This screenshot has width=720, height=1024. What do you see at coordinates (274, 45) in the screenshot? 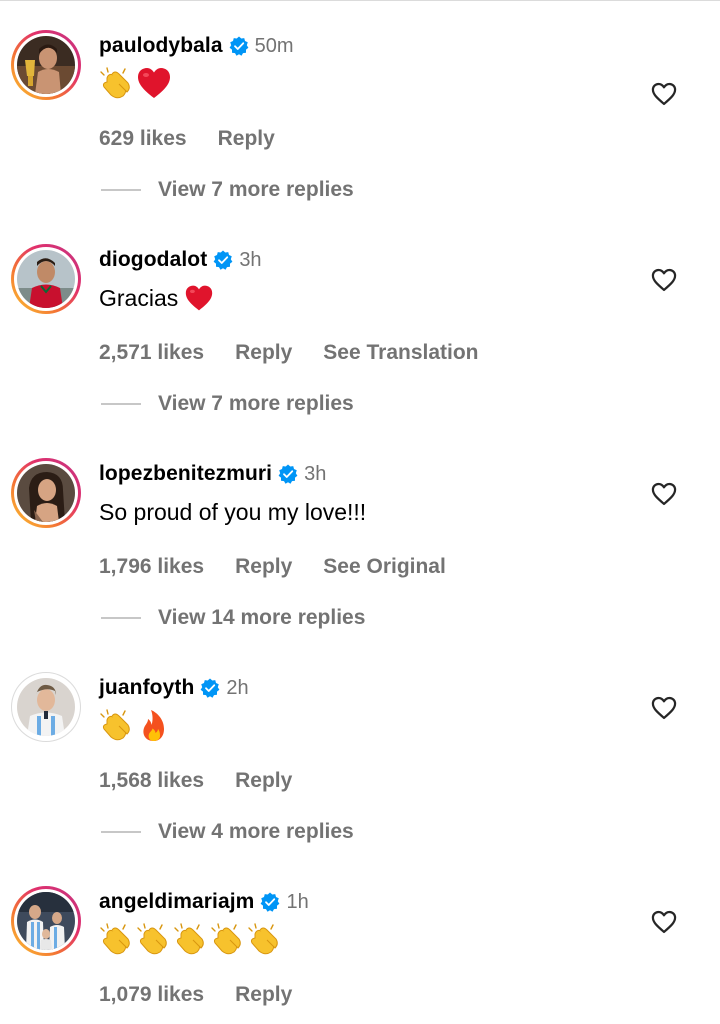
I see `timestamp: 50m` at bounding box center [274, 45].